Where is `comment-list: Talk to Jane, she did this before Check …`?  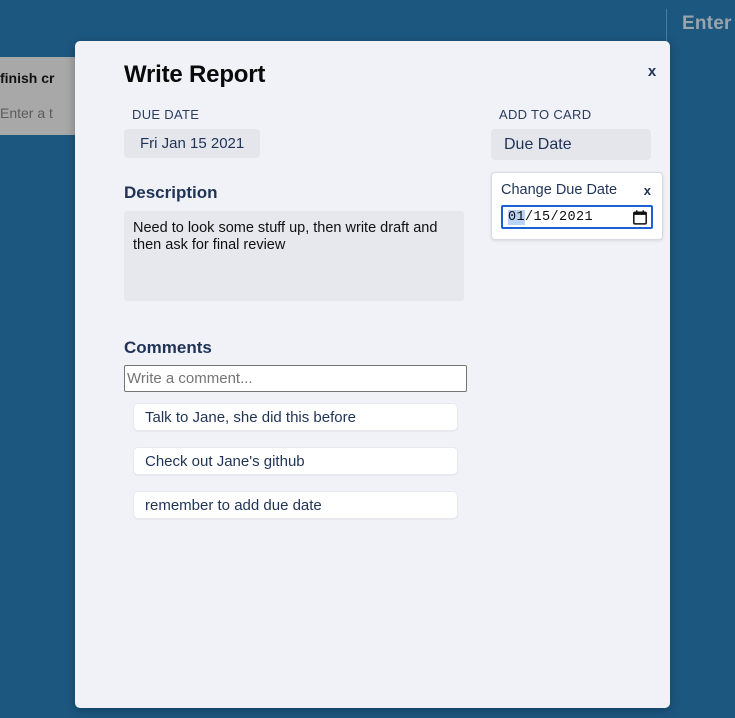 comment-list: Talk to Jane, she did this before Check … is located at coordinates (296, 461).